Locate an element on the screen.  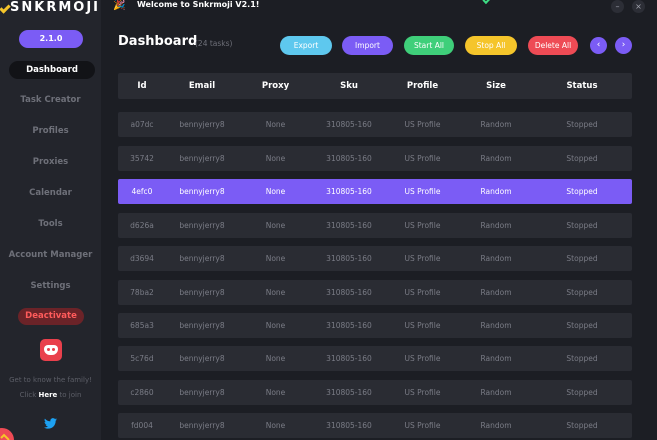
join-link: Here is located at coordinates (48, 395).